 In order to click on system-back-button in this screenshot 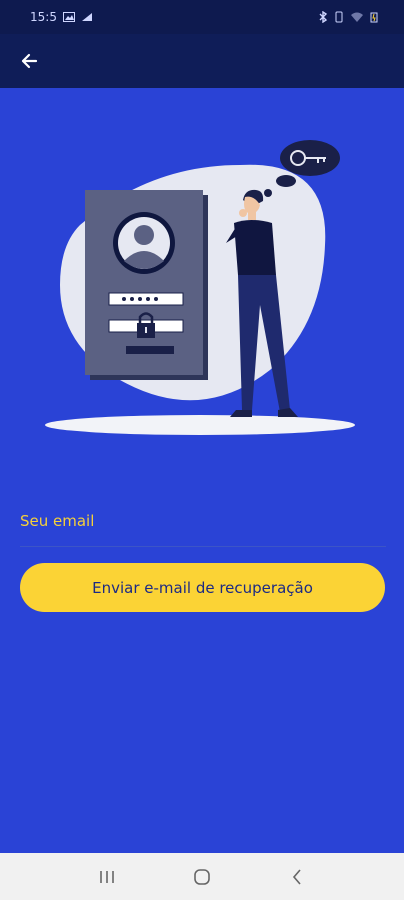, I will do `click(297, 877)`.